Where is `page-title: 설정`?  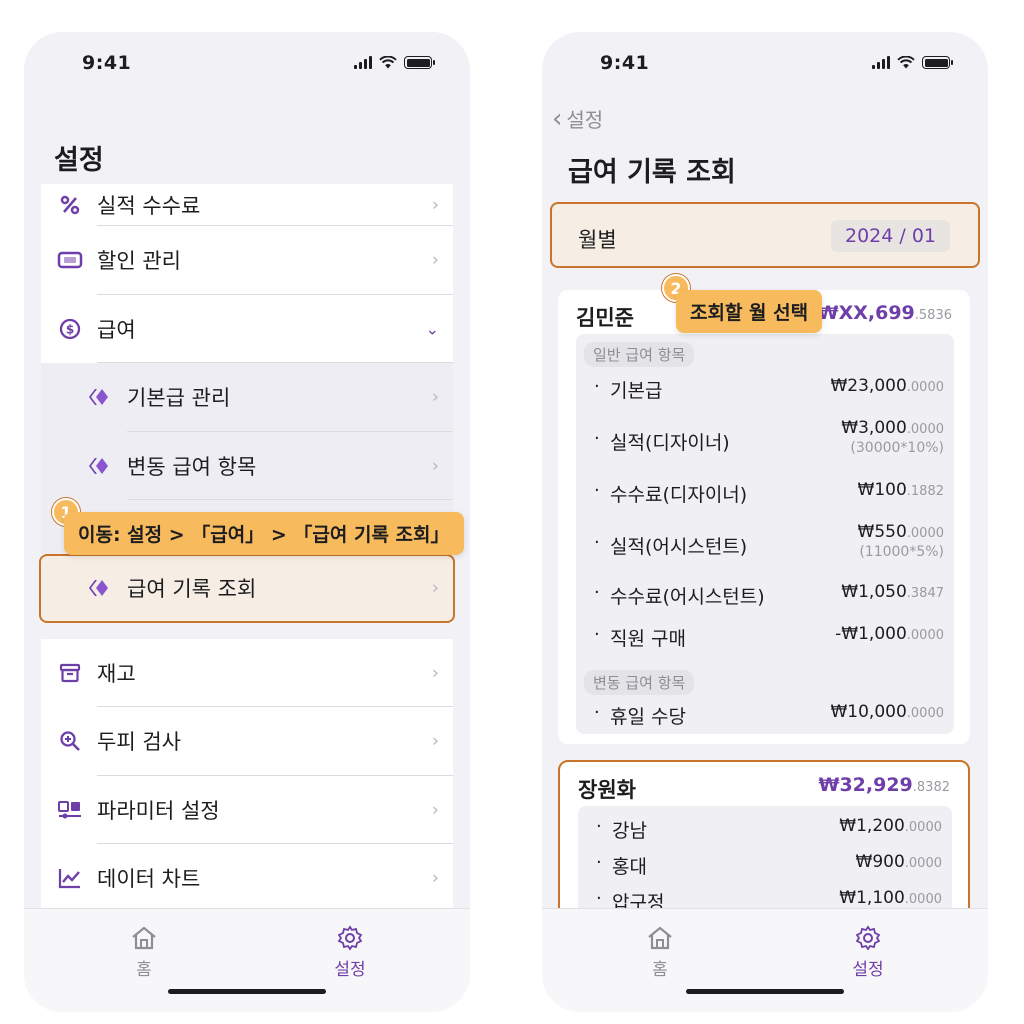 page-title: 설정 is located at coordinates (79, 160).